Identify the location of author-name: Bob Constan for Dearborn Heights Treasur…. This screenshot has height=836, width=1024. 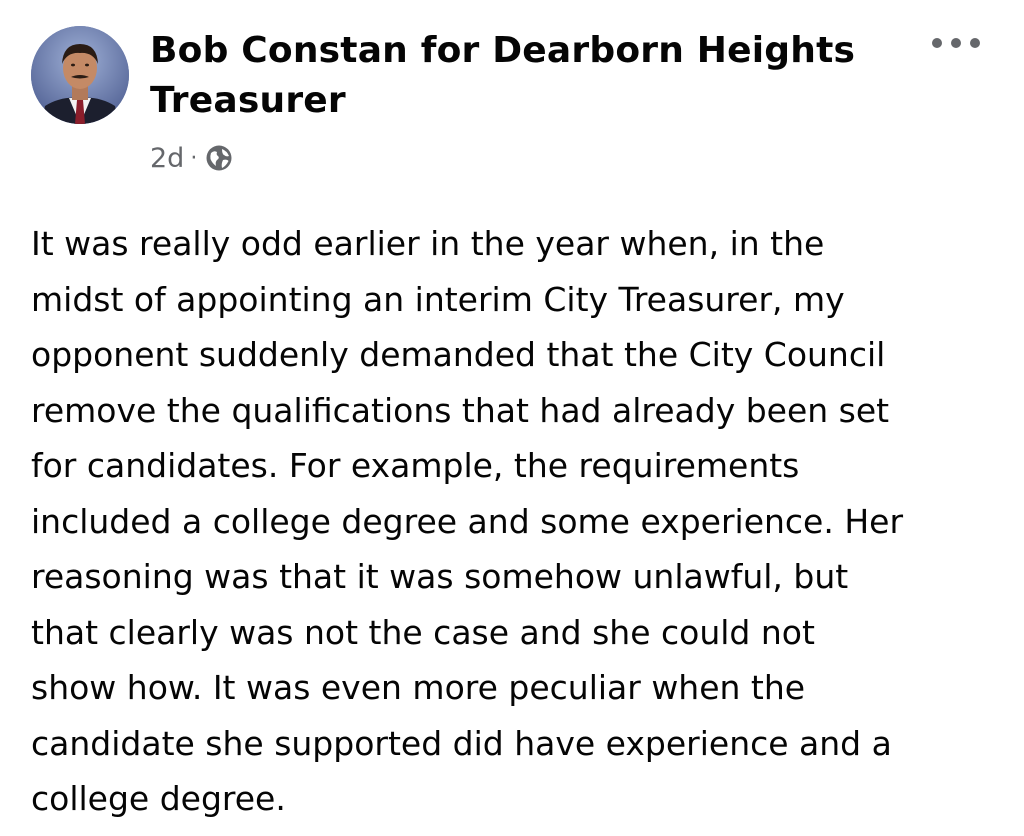
(510, 76).